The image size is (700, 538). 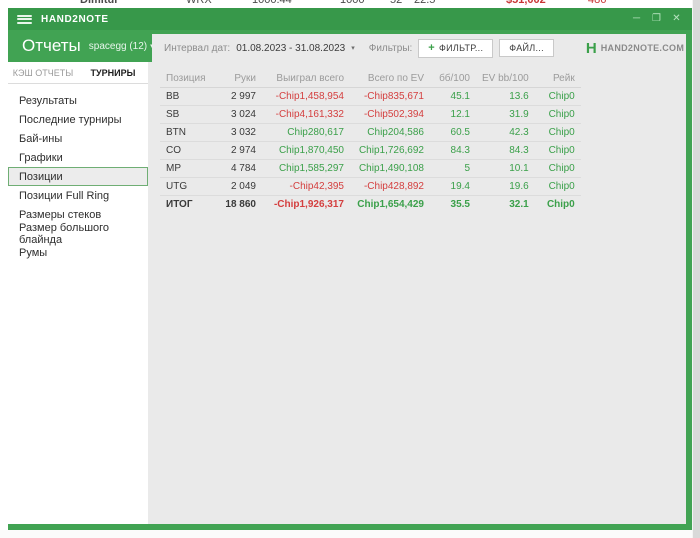 I want to click on tab-tournaments: ТУРНИРЫ, so click(x=113, y=72).